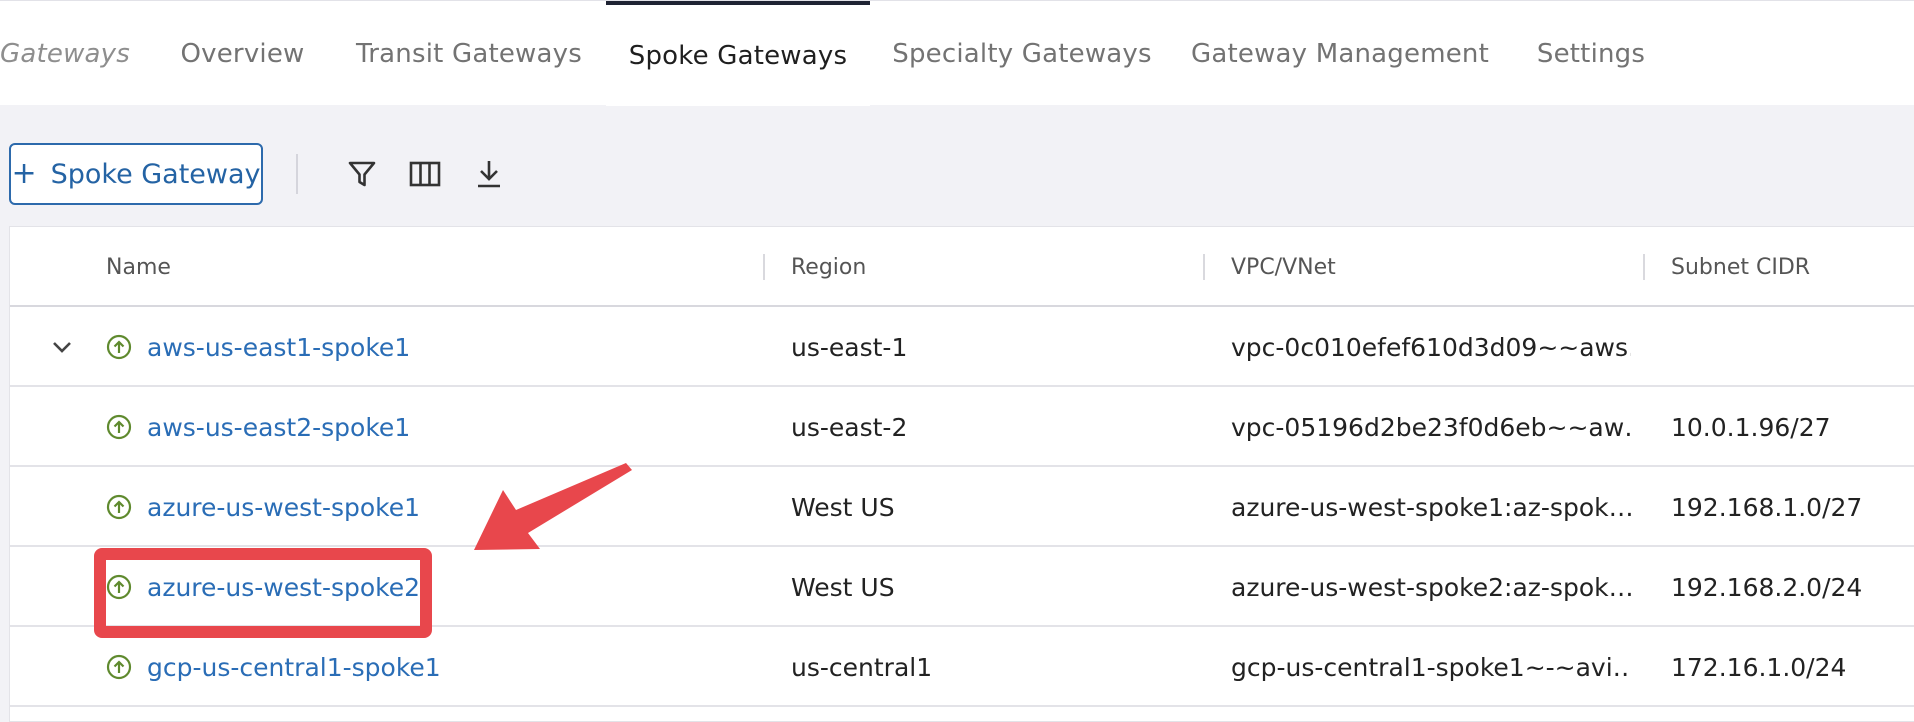 The height and width of the screenshot is (722, 1914). What do you see at coordinates (849, 427) in the screenshot?
I see `region-cell: us-east-2` at bounding box center [849, 427].